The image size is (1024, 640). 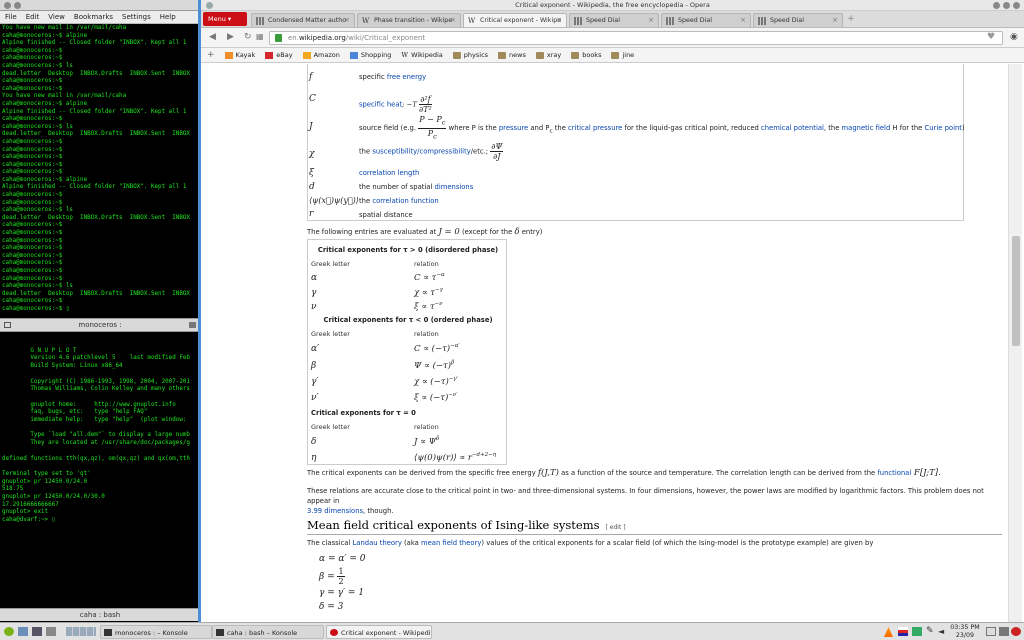 What do you see at coordinates (406, 77) in the screenshot?
I see `link-free-energy: free energy` at bounding box center [406, 77].